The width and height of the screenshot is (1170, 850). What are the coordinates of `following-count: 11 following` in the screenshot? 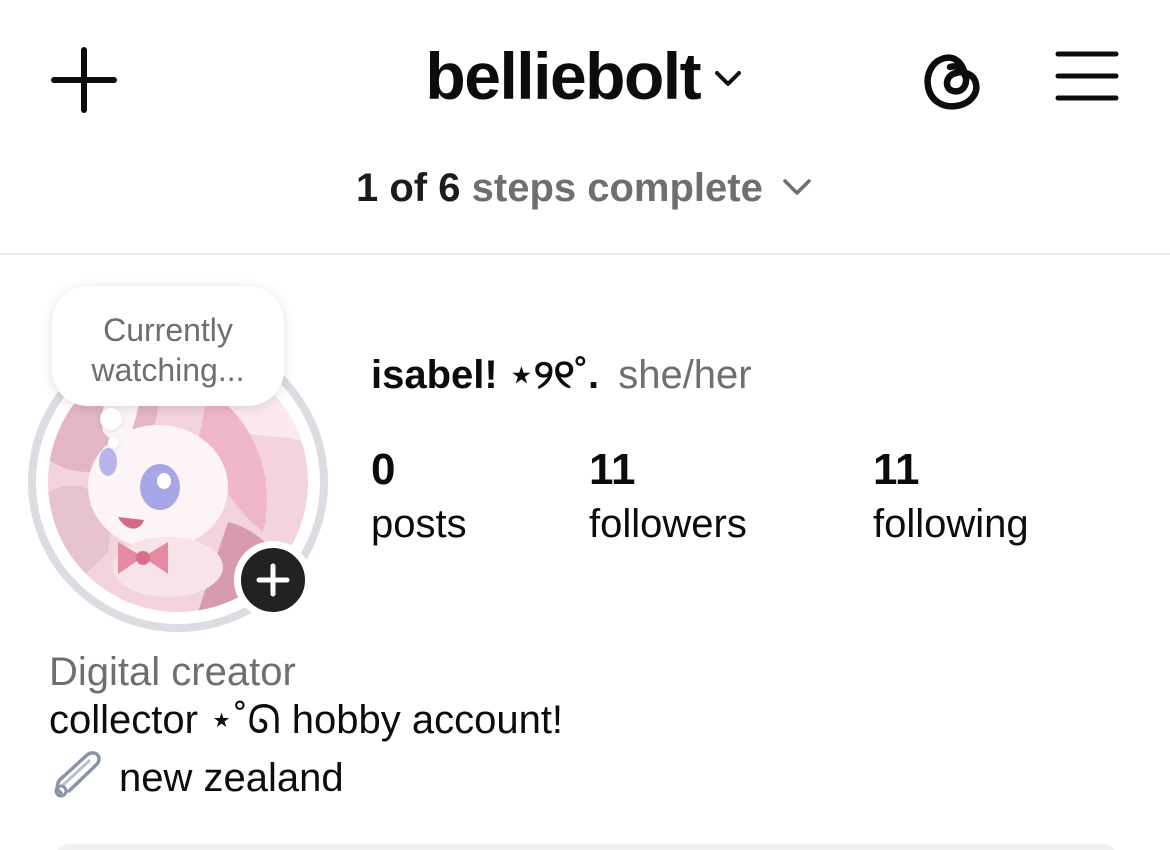 It's located at (951, 498).